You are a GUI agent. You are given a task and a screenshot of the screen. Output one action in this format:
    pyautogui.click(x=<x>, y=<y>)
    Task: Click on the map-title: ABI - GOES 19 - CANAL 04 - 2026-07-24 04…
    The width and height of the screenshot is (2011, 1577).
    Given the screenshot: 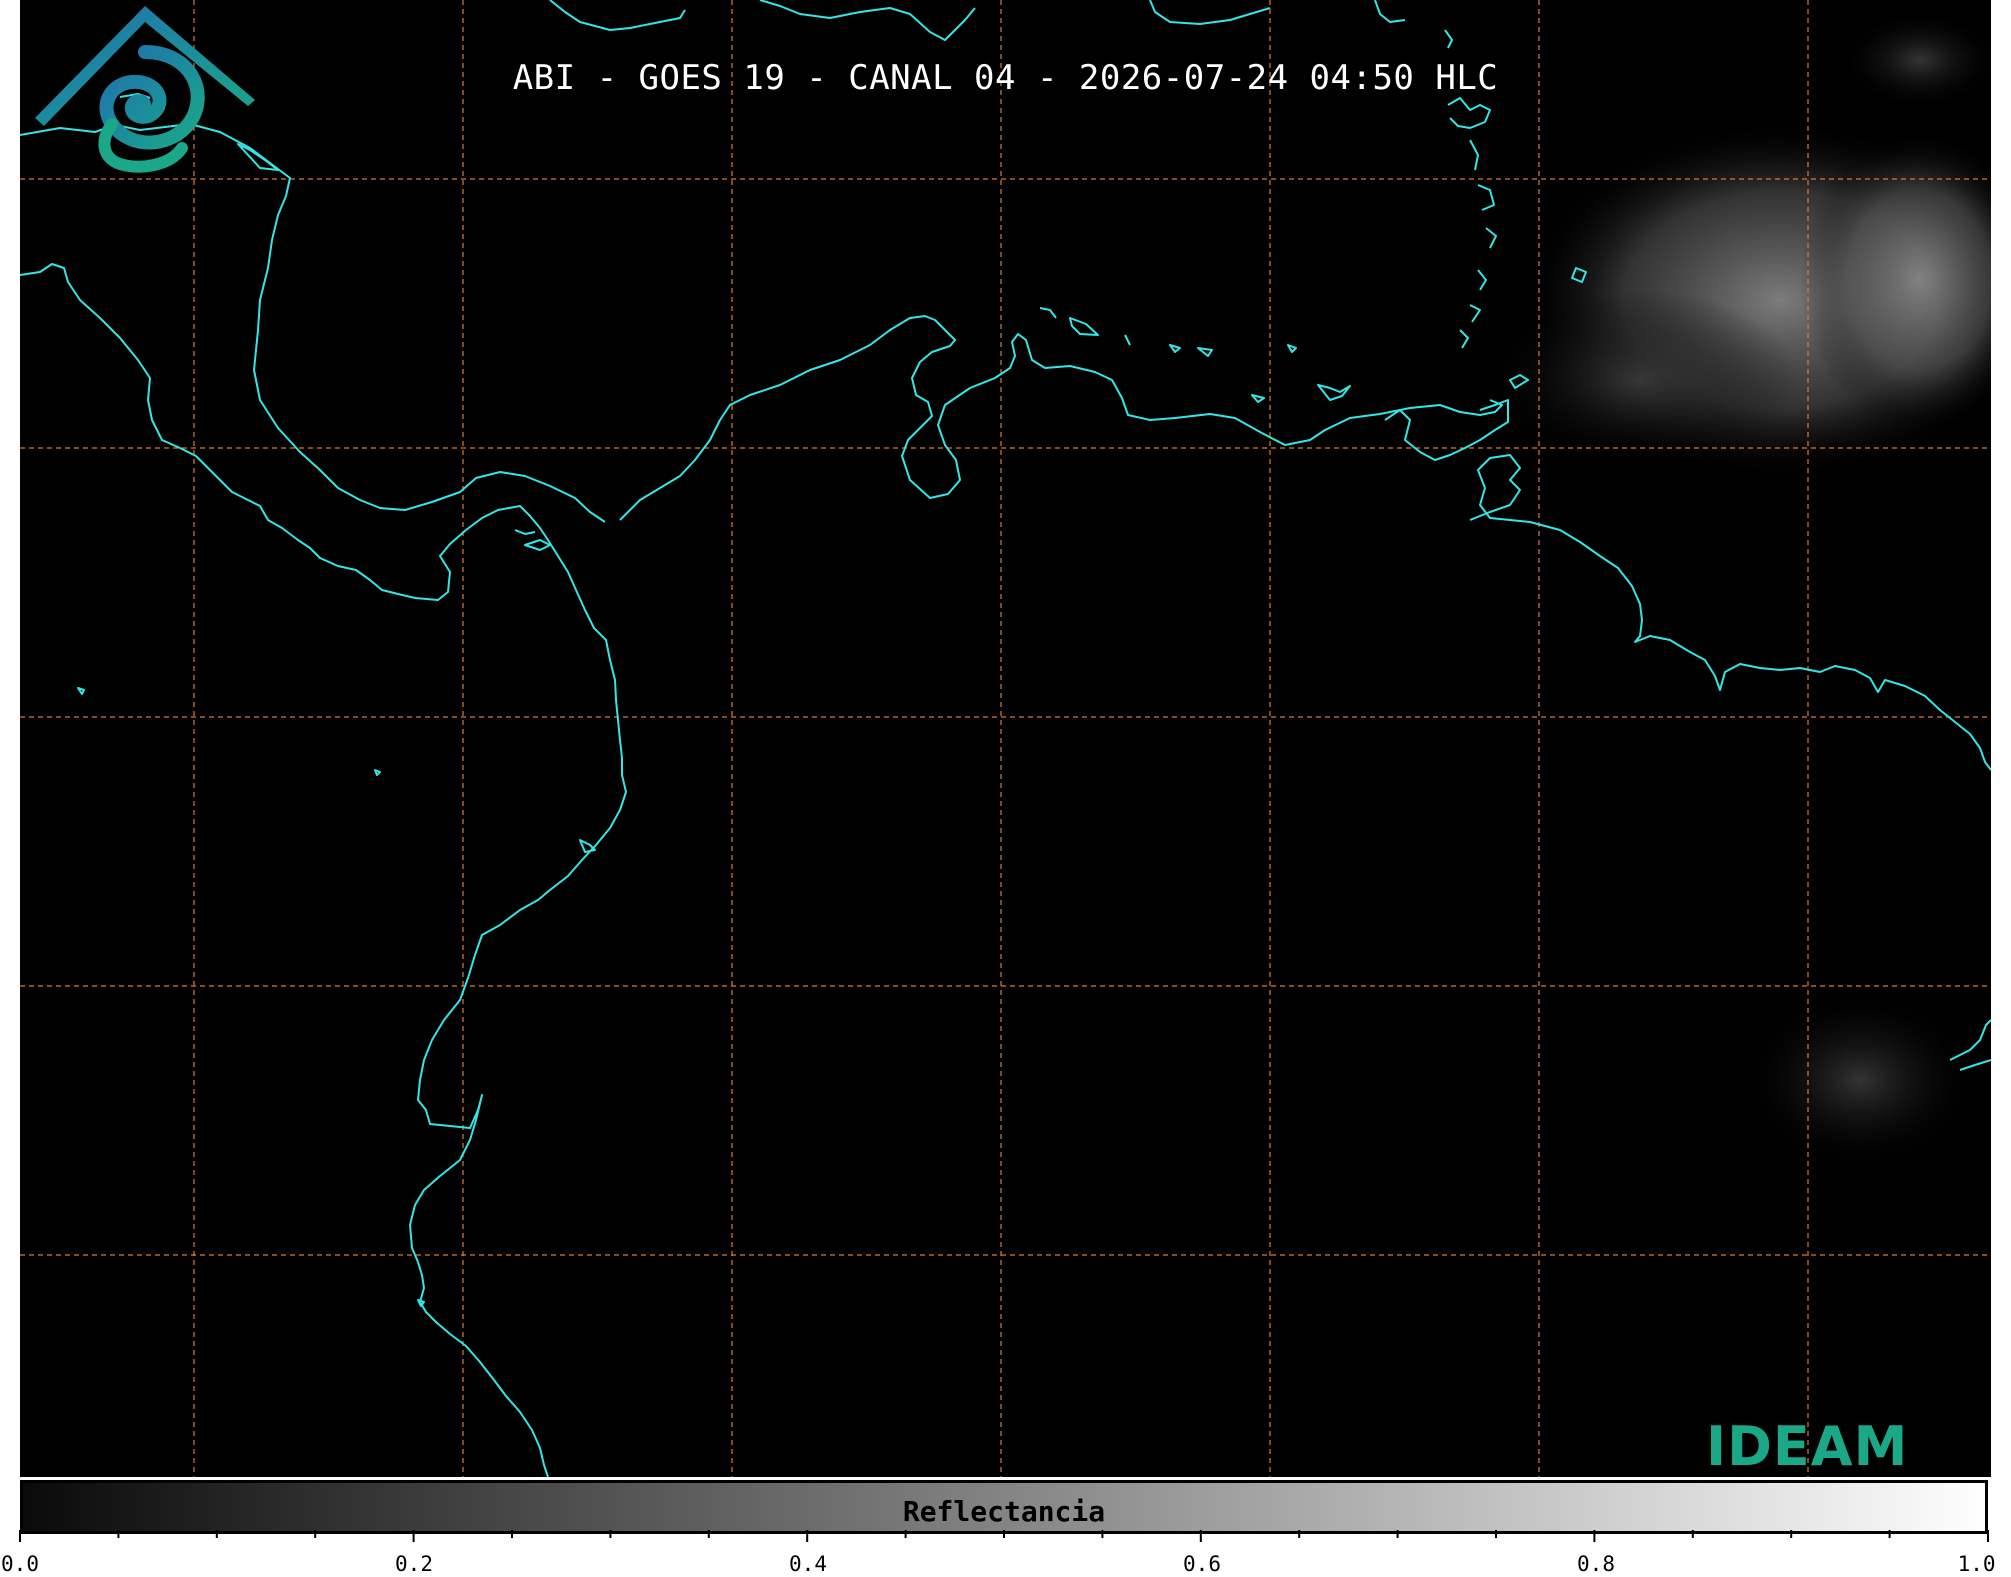 What is the action you would take?
    pyautogui.click(x=1005, y=78)
    